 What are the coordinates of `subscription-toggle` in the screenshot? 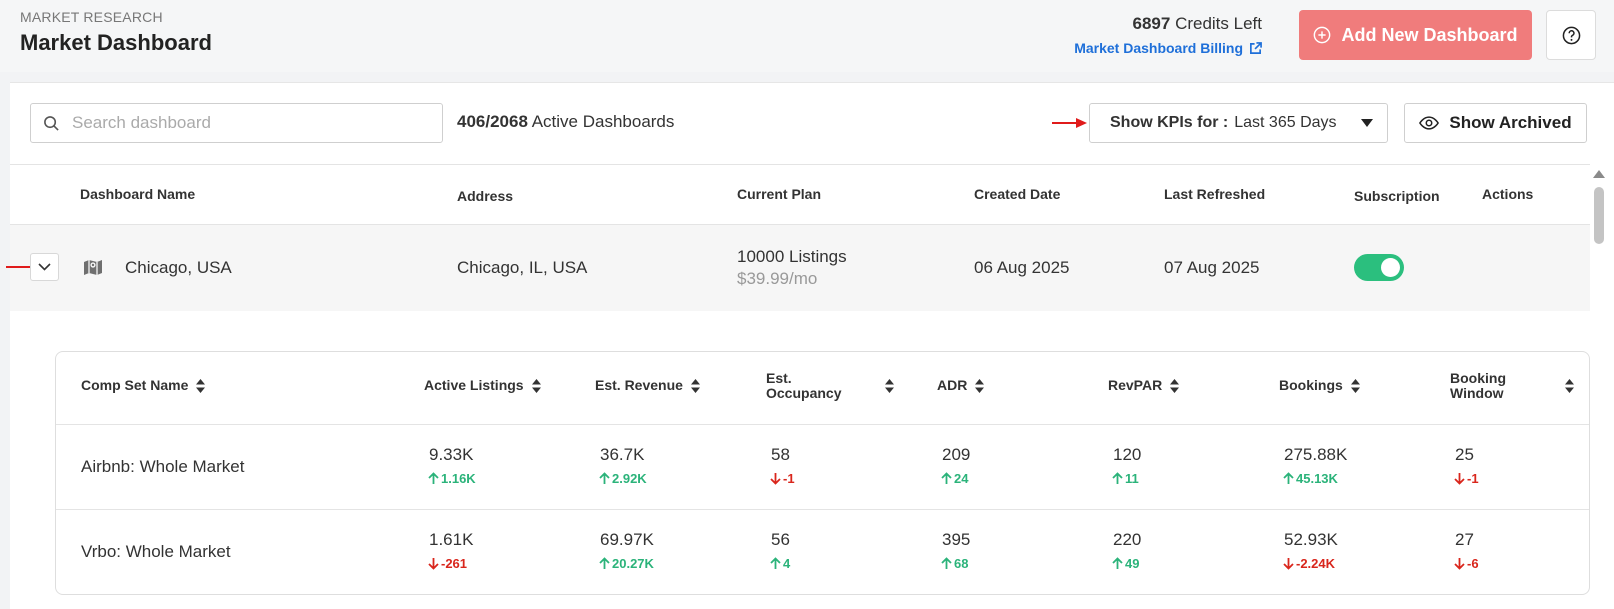 It's located at (1379, 267).